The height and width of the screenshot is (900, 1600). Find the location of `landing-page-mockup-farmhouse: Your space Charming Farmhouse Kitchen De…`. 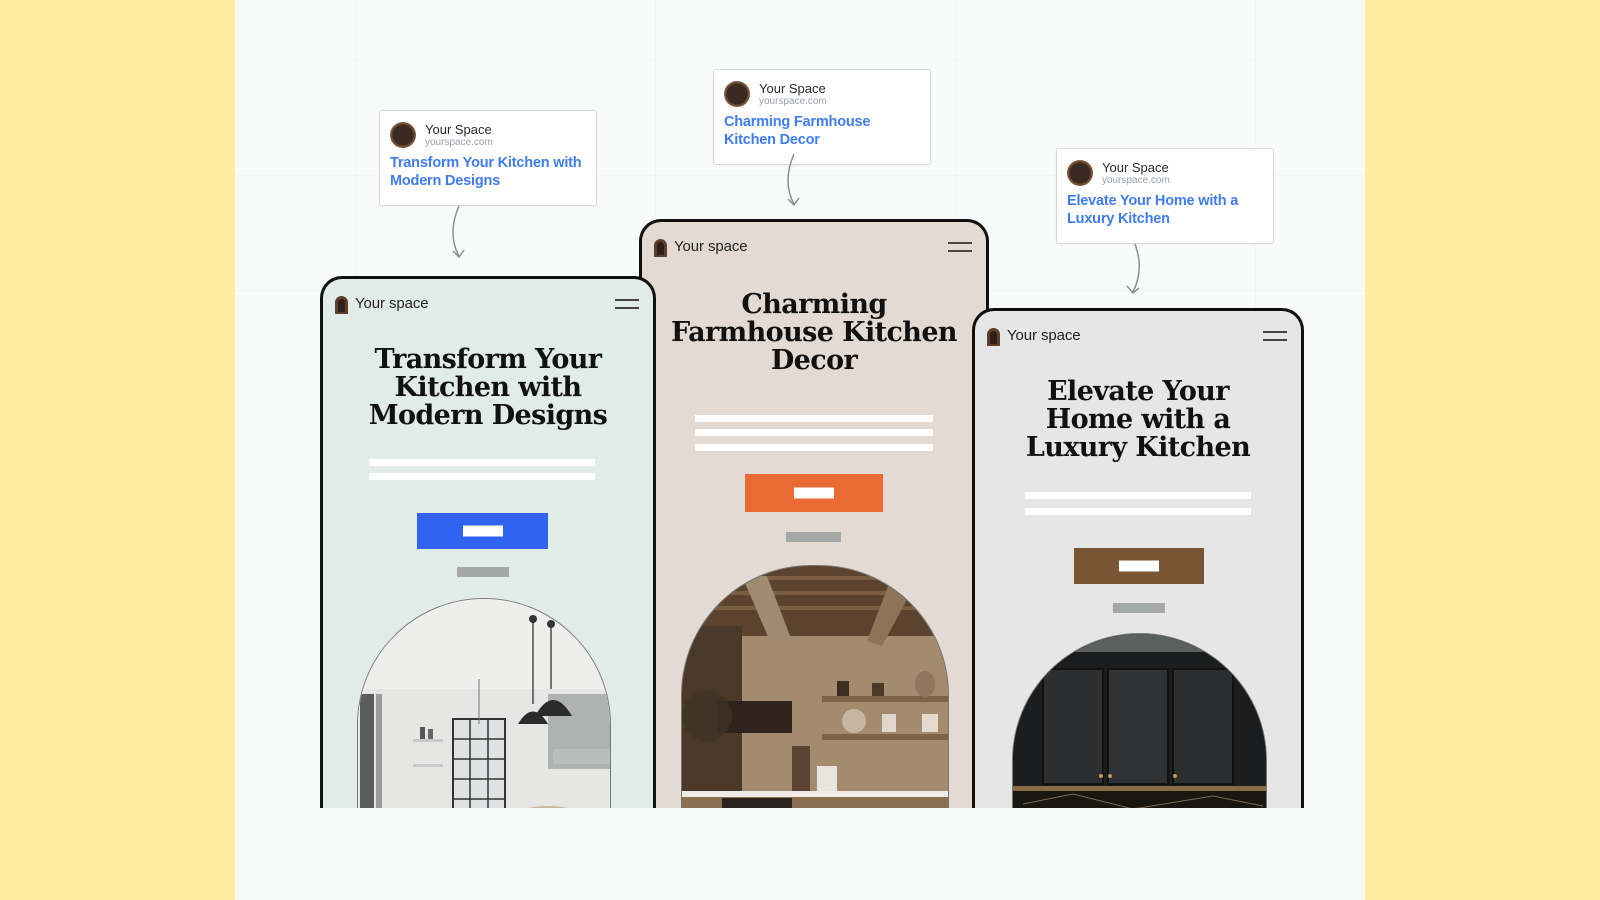

landing-page-mockup-farmhouse: Your space Charming Farmhouse Kitchen De… is located at coordinates (814, 513).